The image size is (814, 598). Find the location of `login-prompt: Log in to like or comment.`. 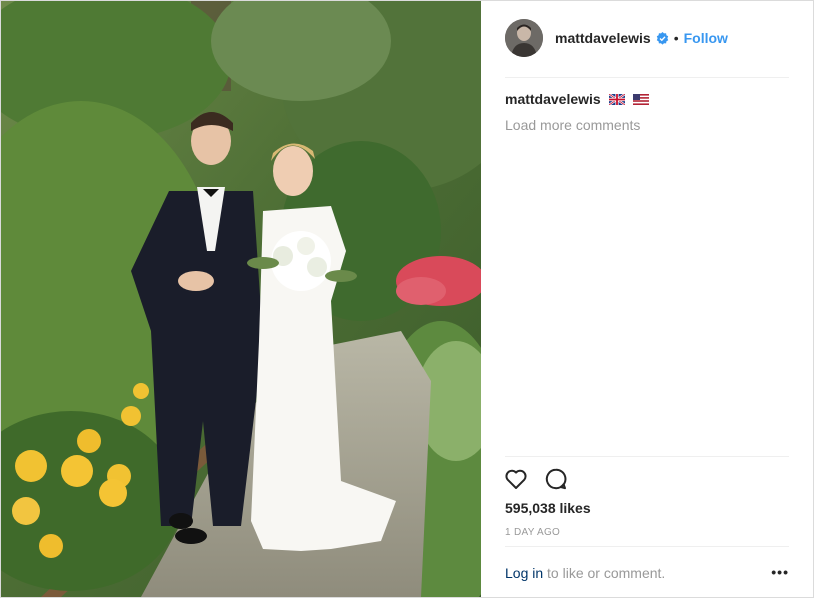

login-prompt: Log in to like or comment. is located at coordinates (585, 573).